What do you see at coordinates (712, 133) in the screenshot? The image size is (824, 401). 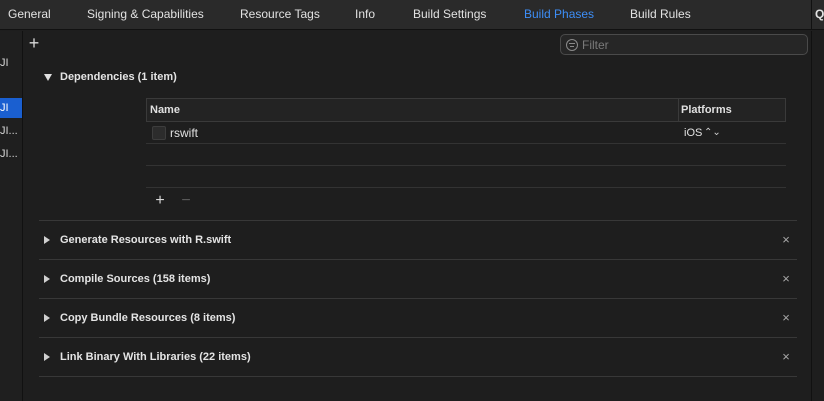 I see `updown-chevron-icon: ⌃⌄` at bounding box center [712, 133].